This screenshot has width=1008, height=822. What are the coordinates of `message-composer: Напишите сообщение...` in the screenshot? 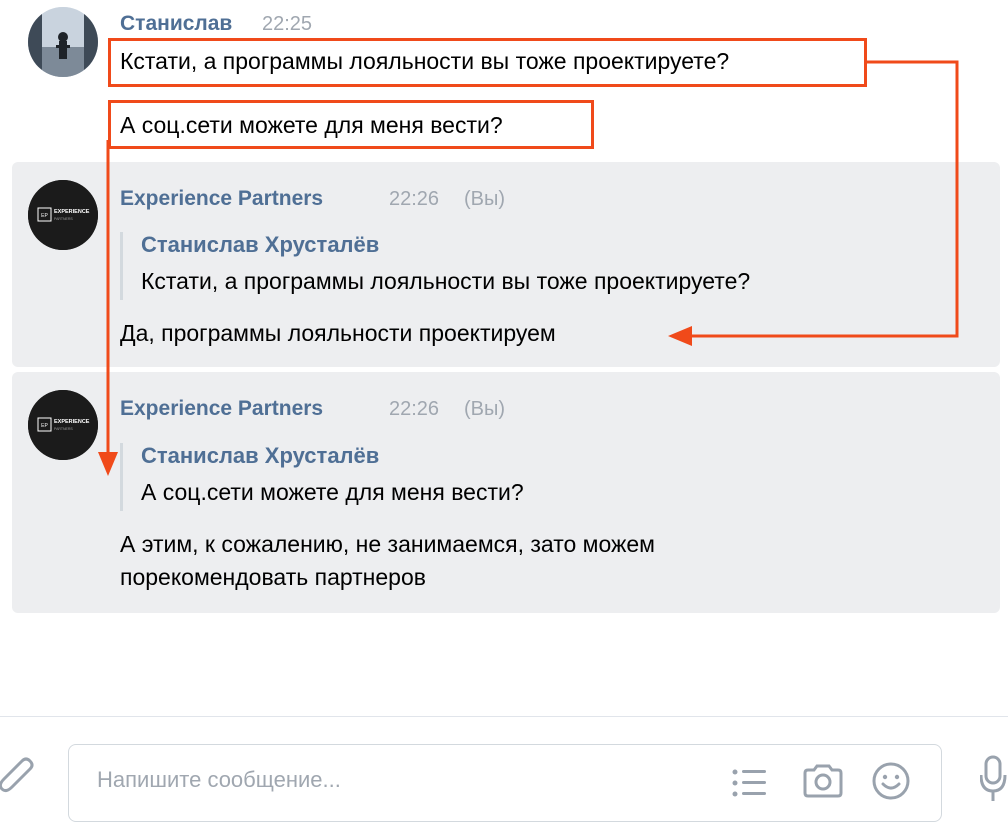 It's located at (504, 769).